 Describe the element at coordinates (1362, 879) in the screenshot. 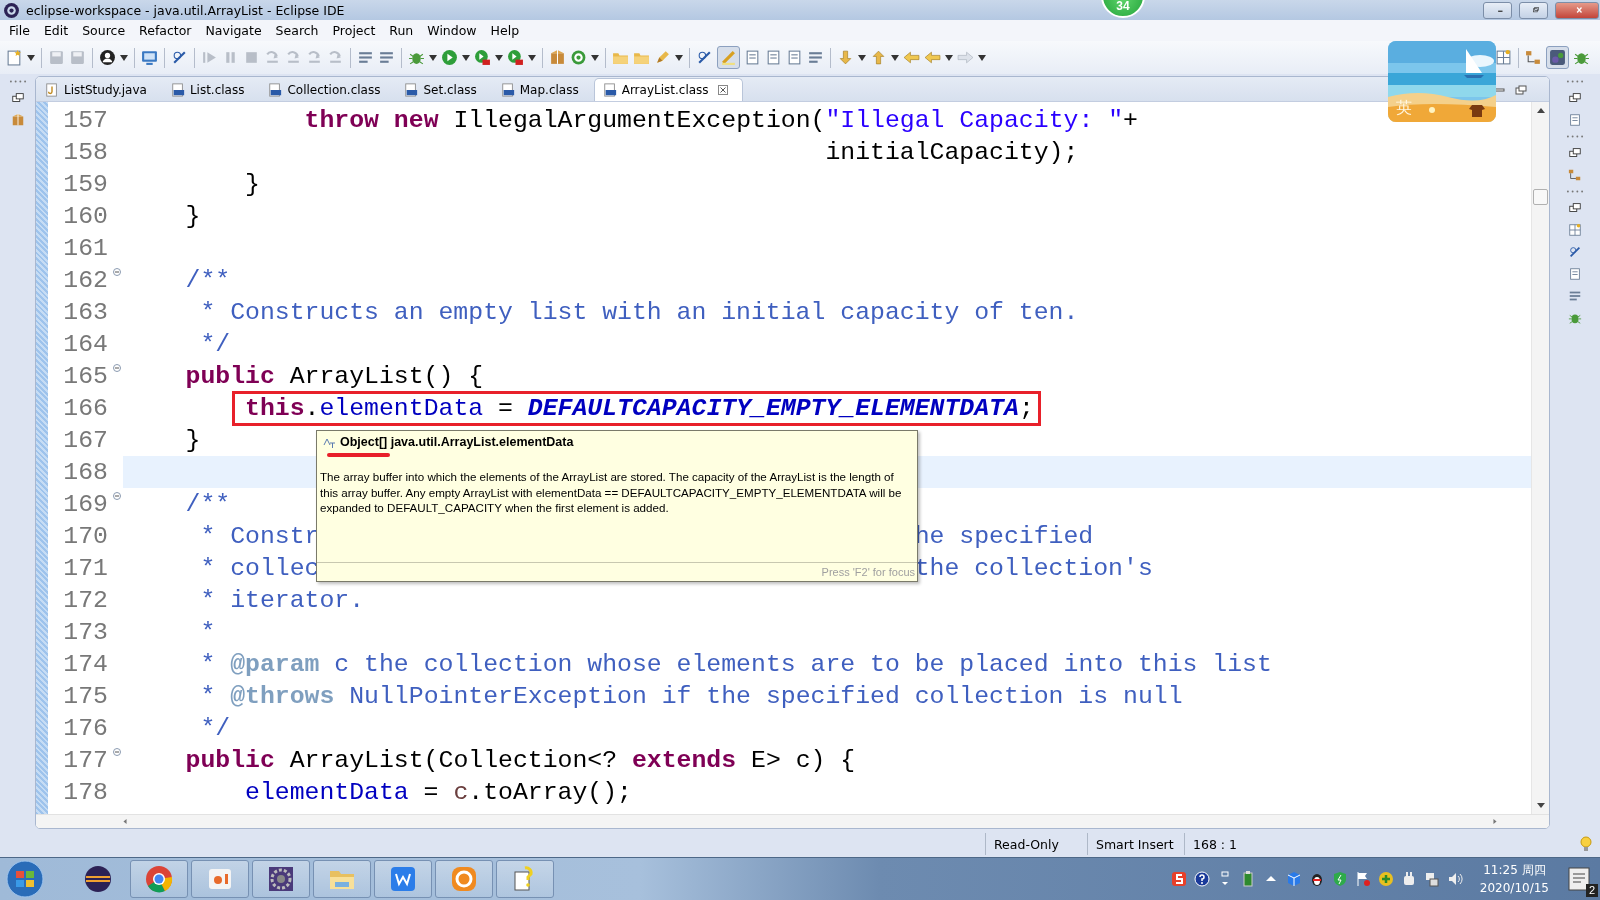

I see `flag-icon` at that location.